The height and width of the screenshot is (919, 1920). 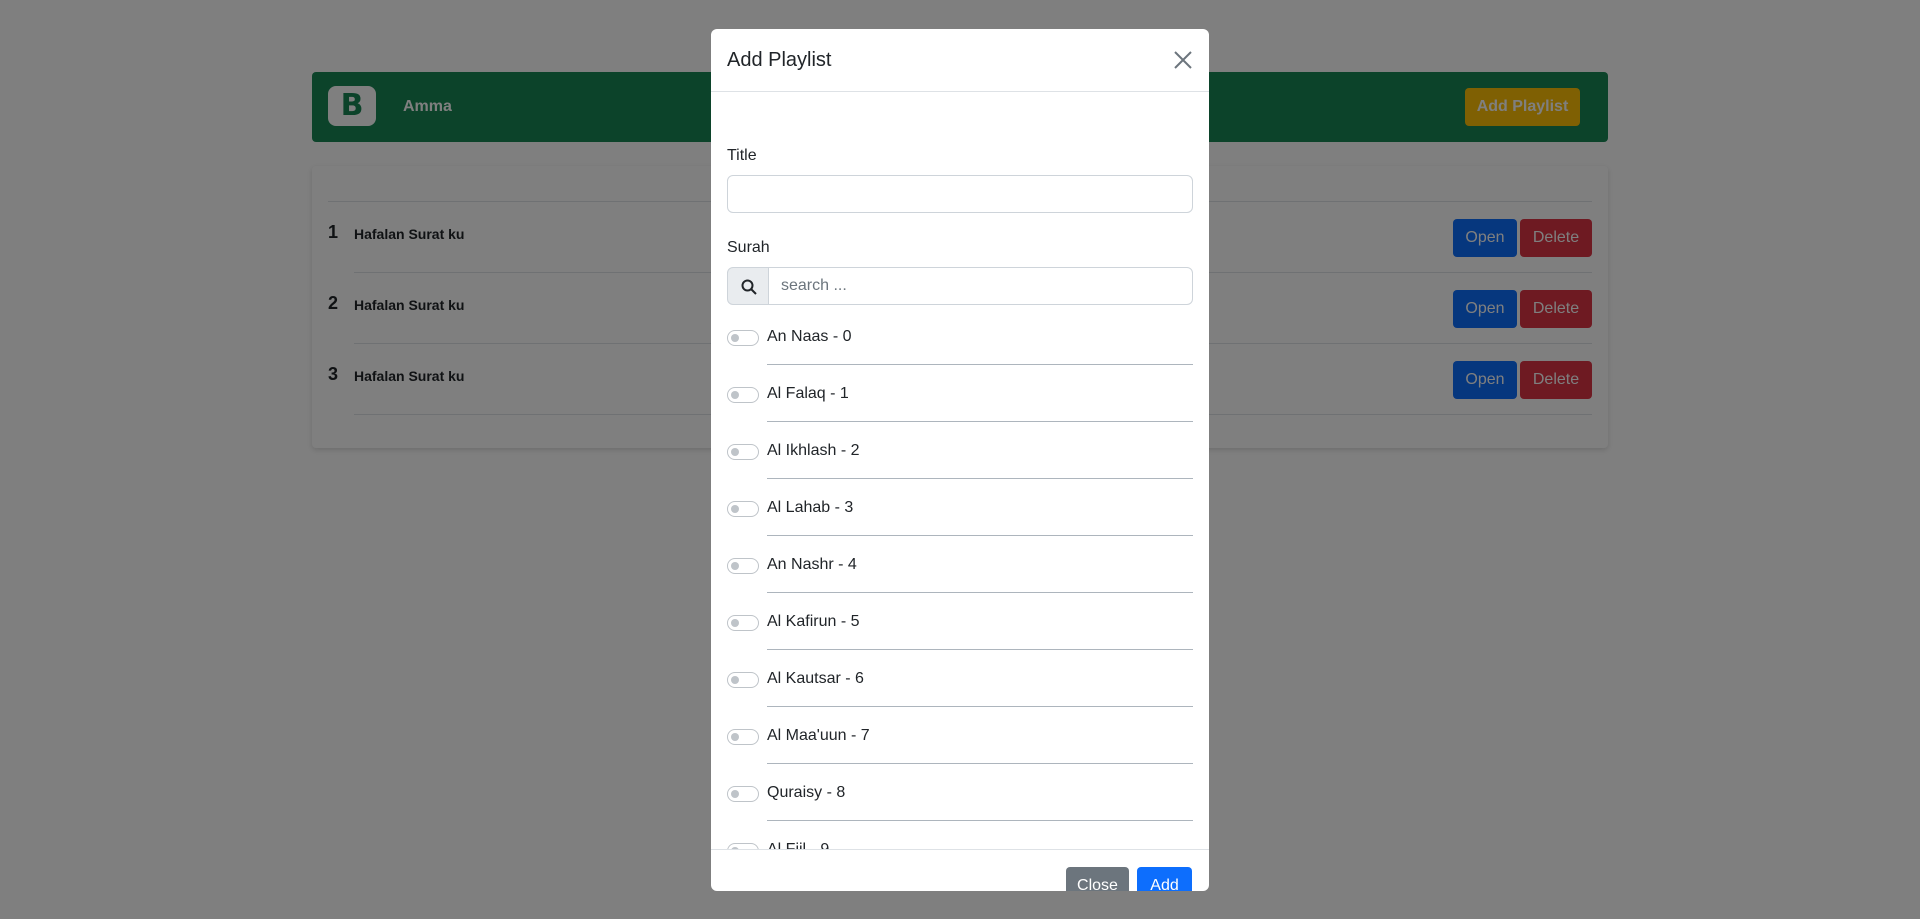 What do you see at coordinates (808, 393) in the screenshot?
I see `surah-label: Al Falaq - 1` at bounding box center [808, 393].